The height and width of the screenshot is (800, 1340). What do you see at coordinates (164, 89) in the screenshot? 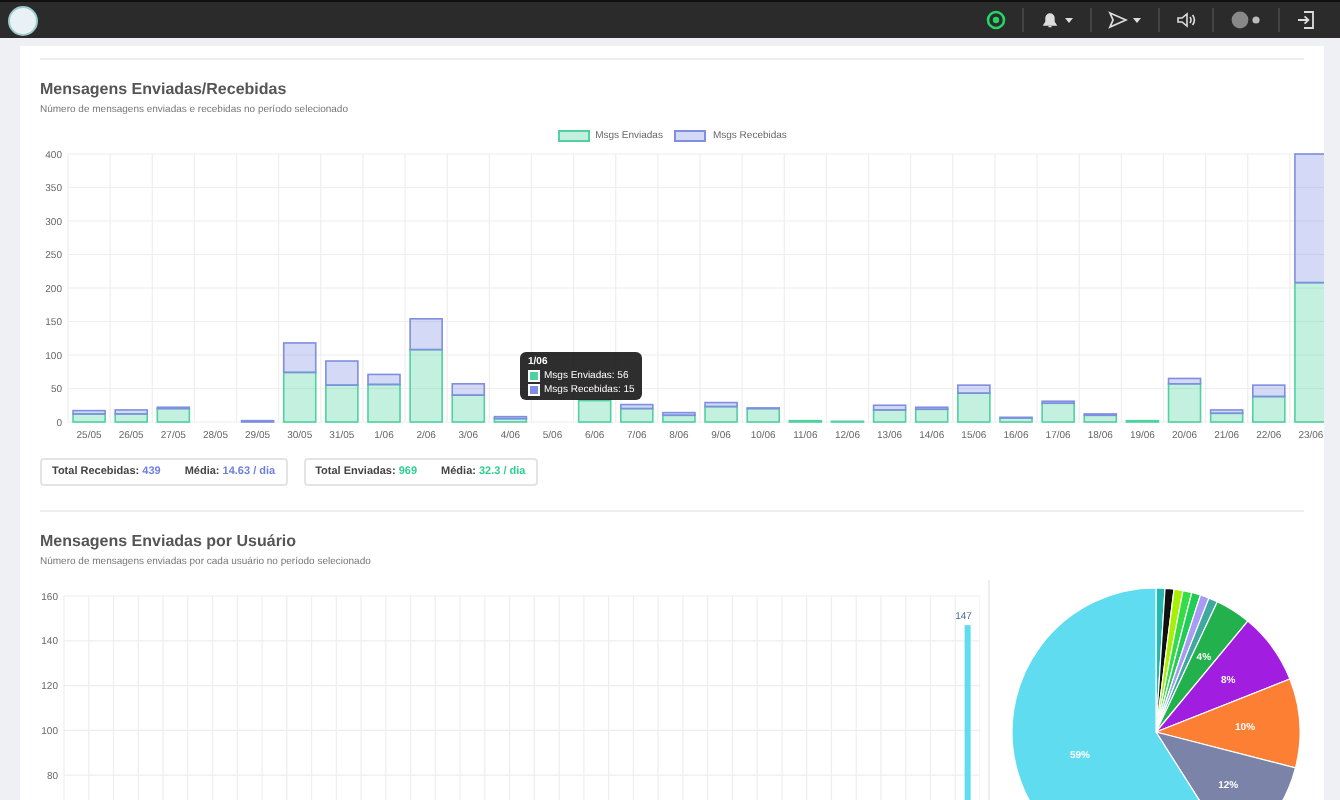
I see `section-title: Mensagens Enviadas/Recebidas` at bounding box center [164, 89].